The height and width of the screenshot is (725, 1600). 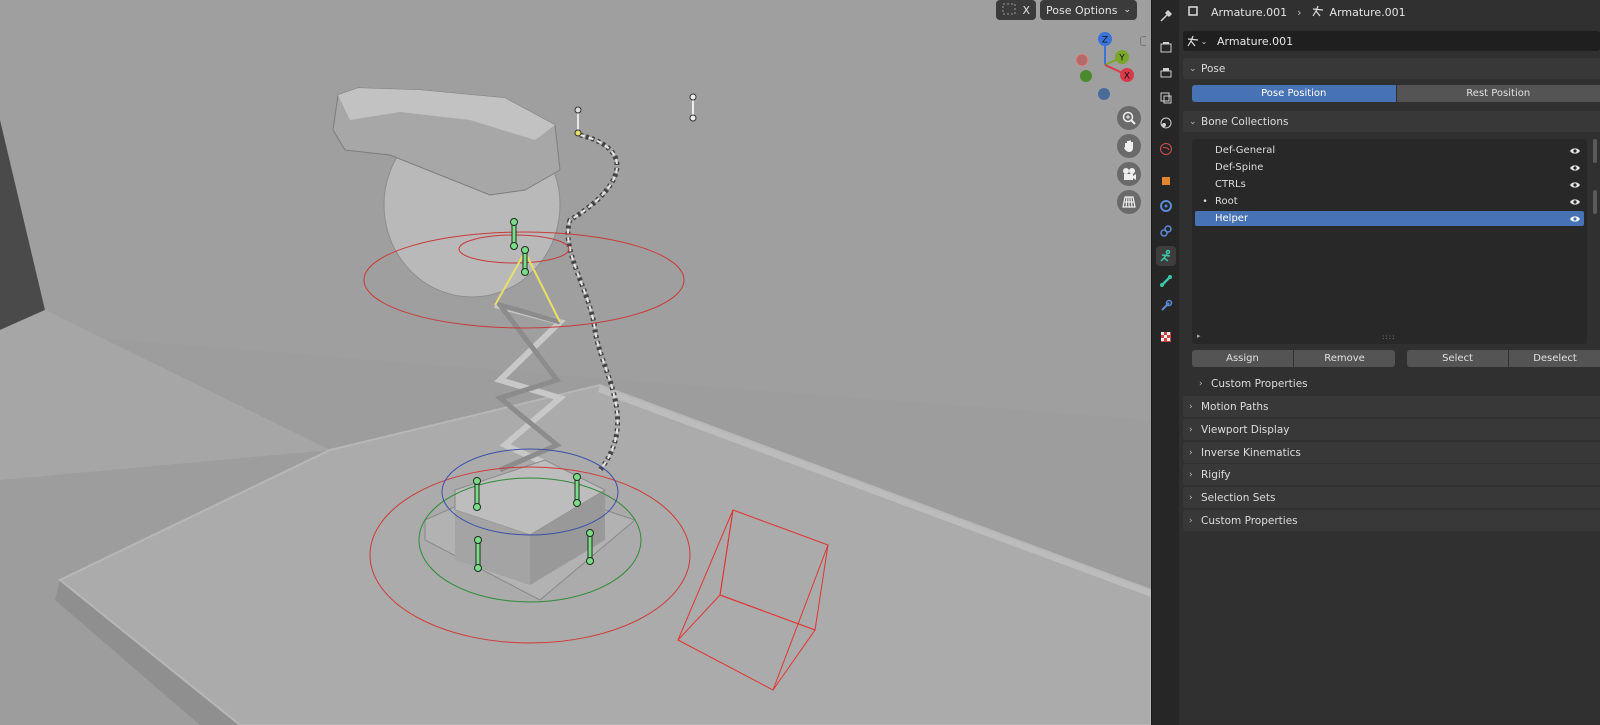 I want to click on bone-collection-custom-properties-header: › Custom Properties, so click(x=1253, y=384).